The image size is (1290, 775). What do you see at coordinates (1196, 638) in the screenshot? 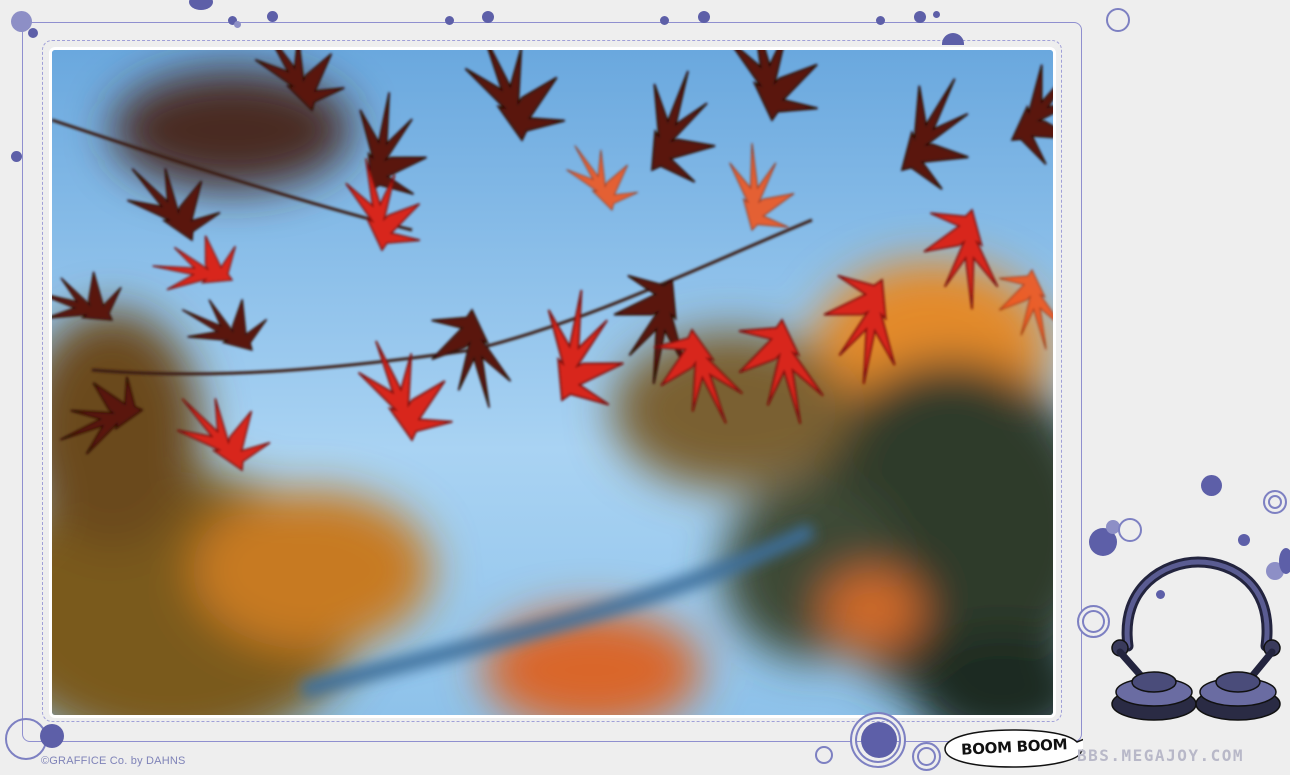
I see `headphones-icon` at bounding box center [1196, 638].